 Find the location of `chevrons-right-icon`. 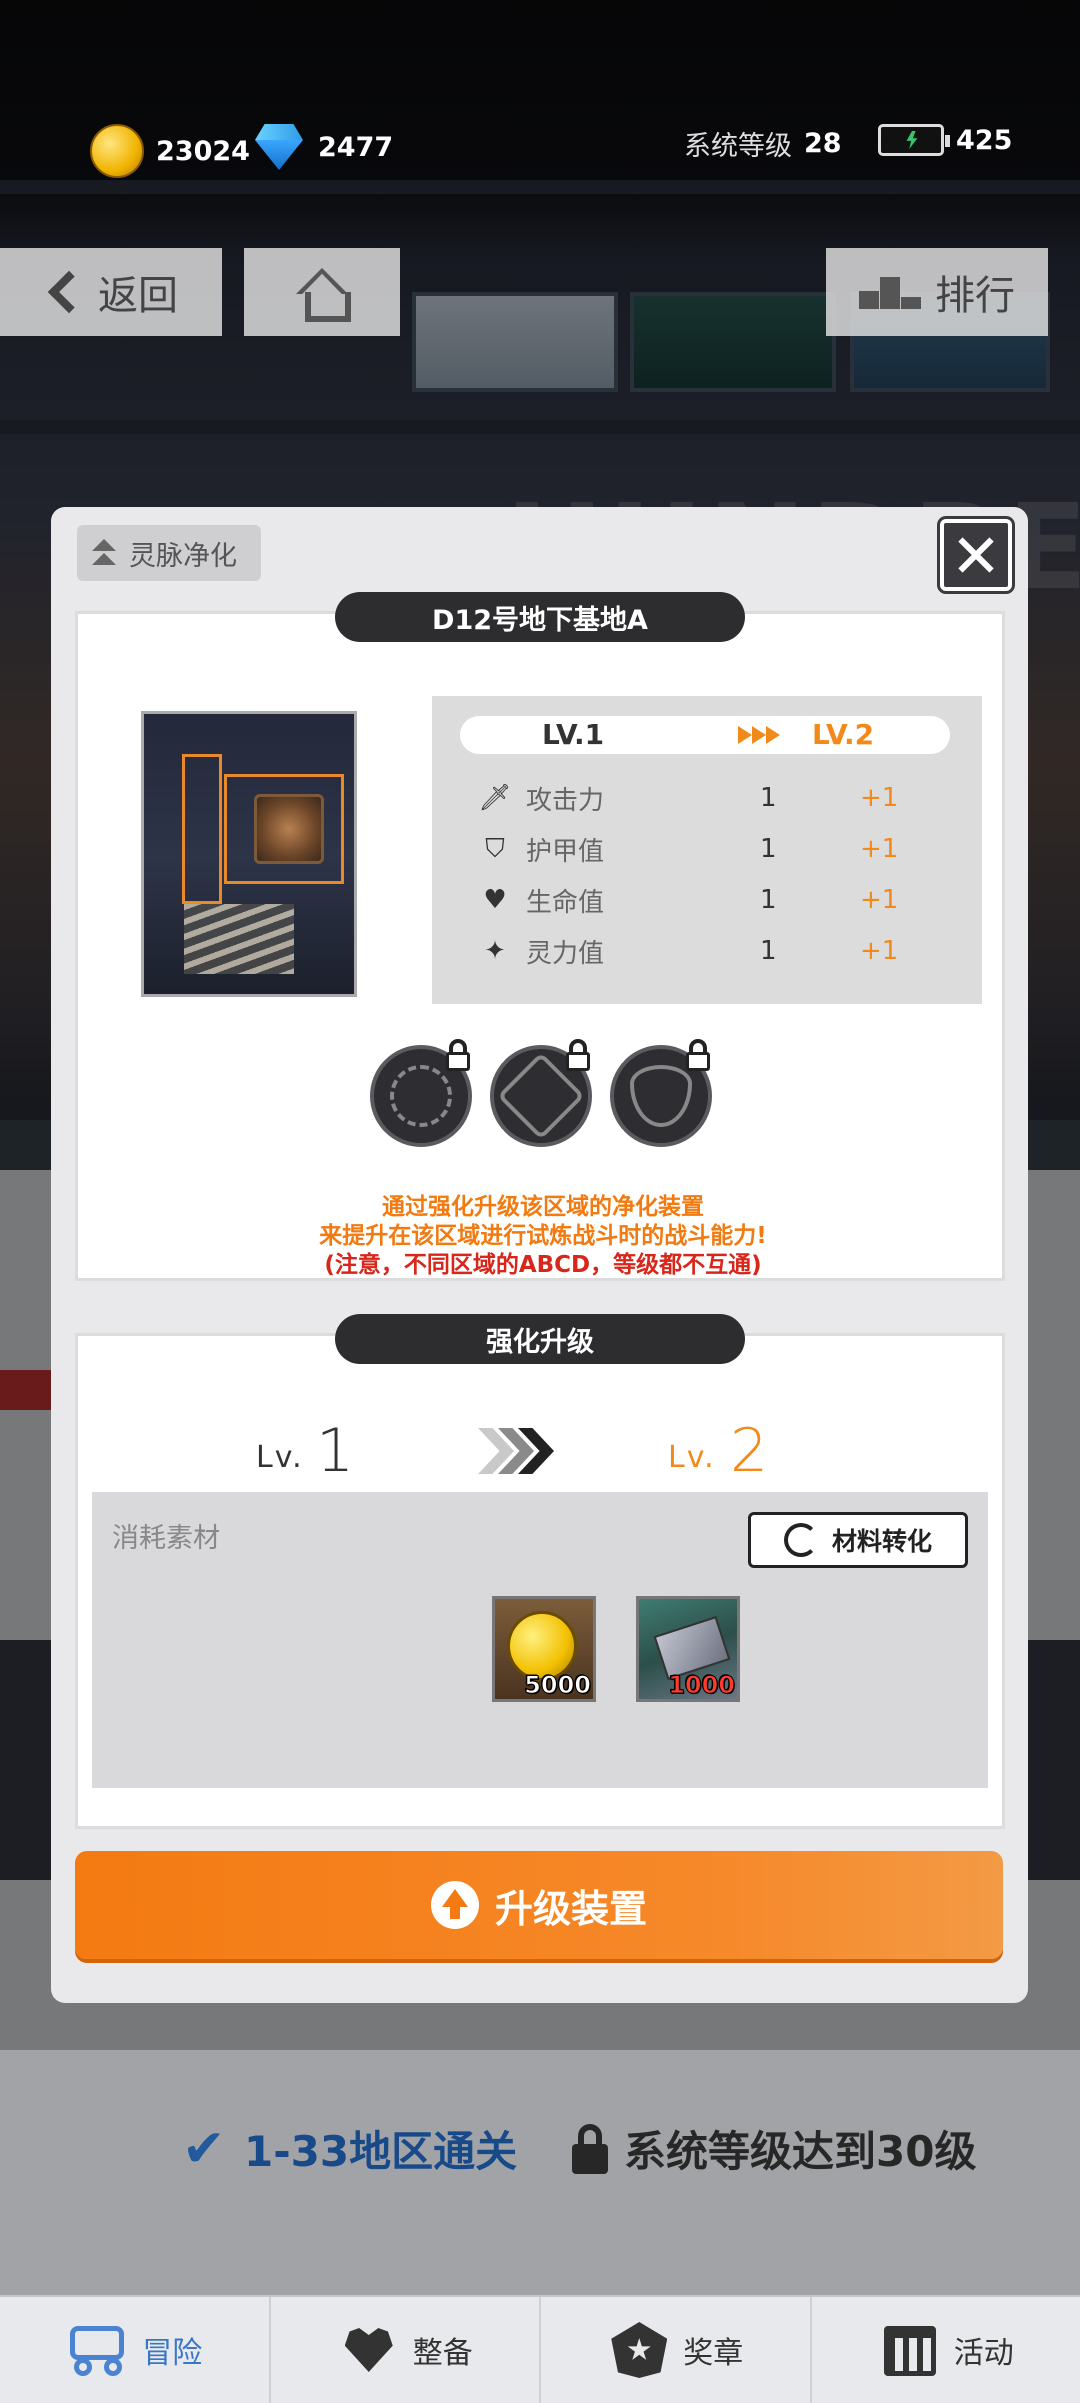

chevrons-right-icon is located at coordinates (518, 1451).